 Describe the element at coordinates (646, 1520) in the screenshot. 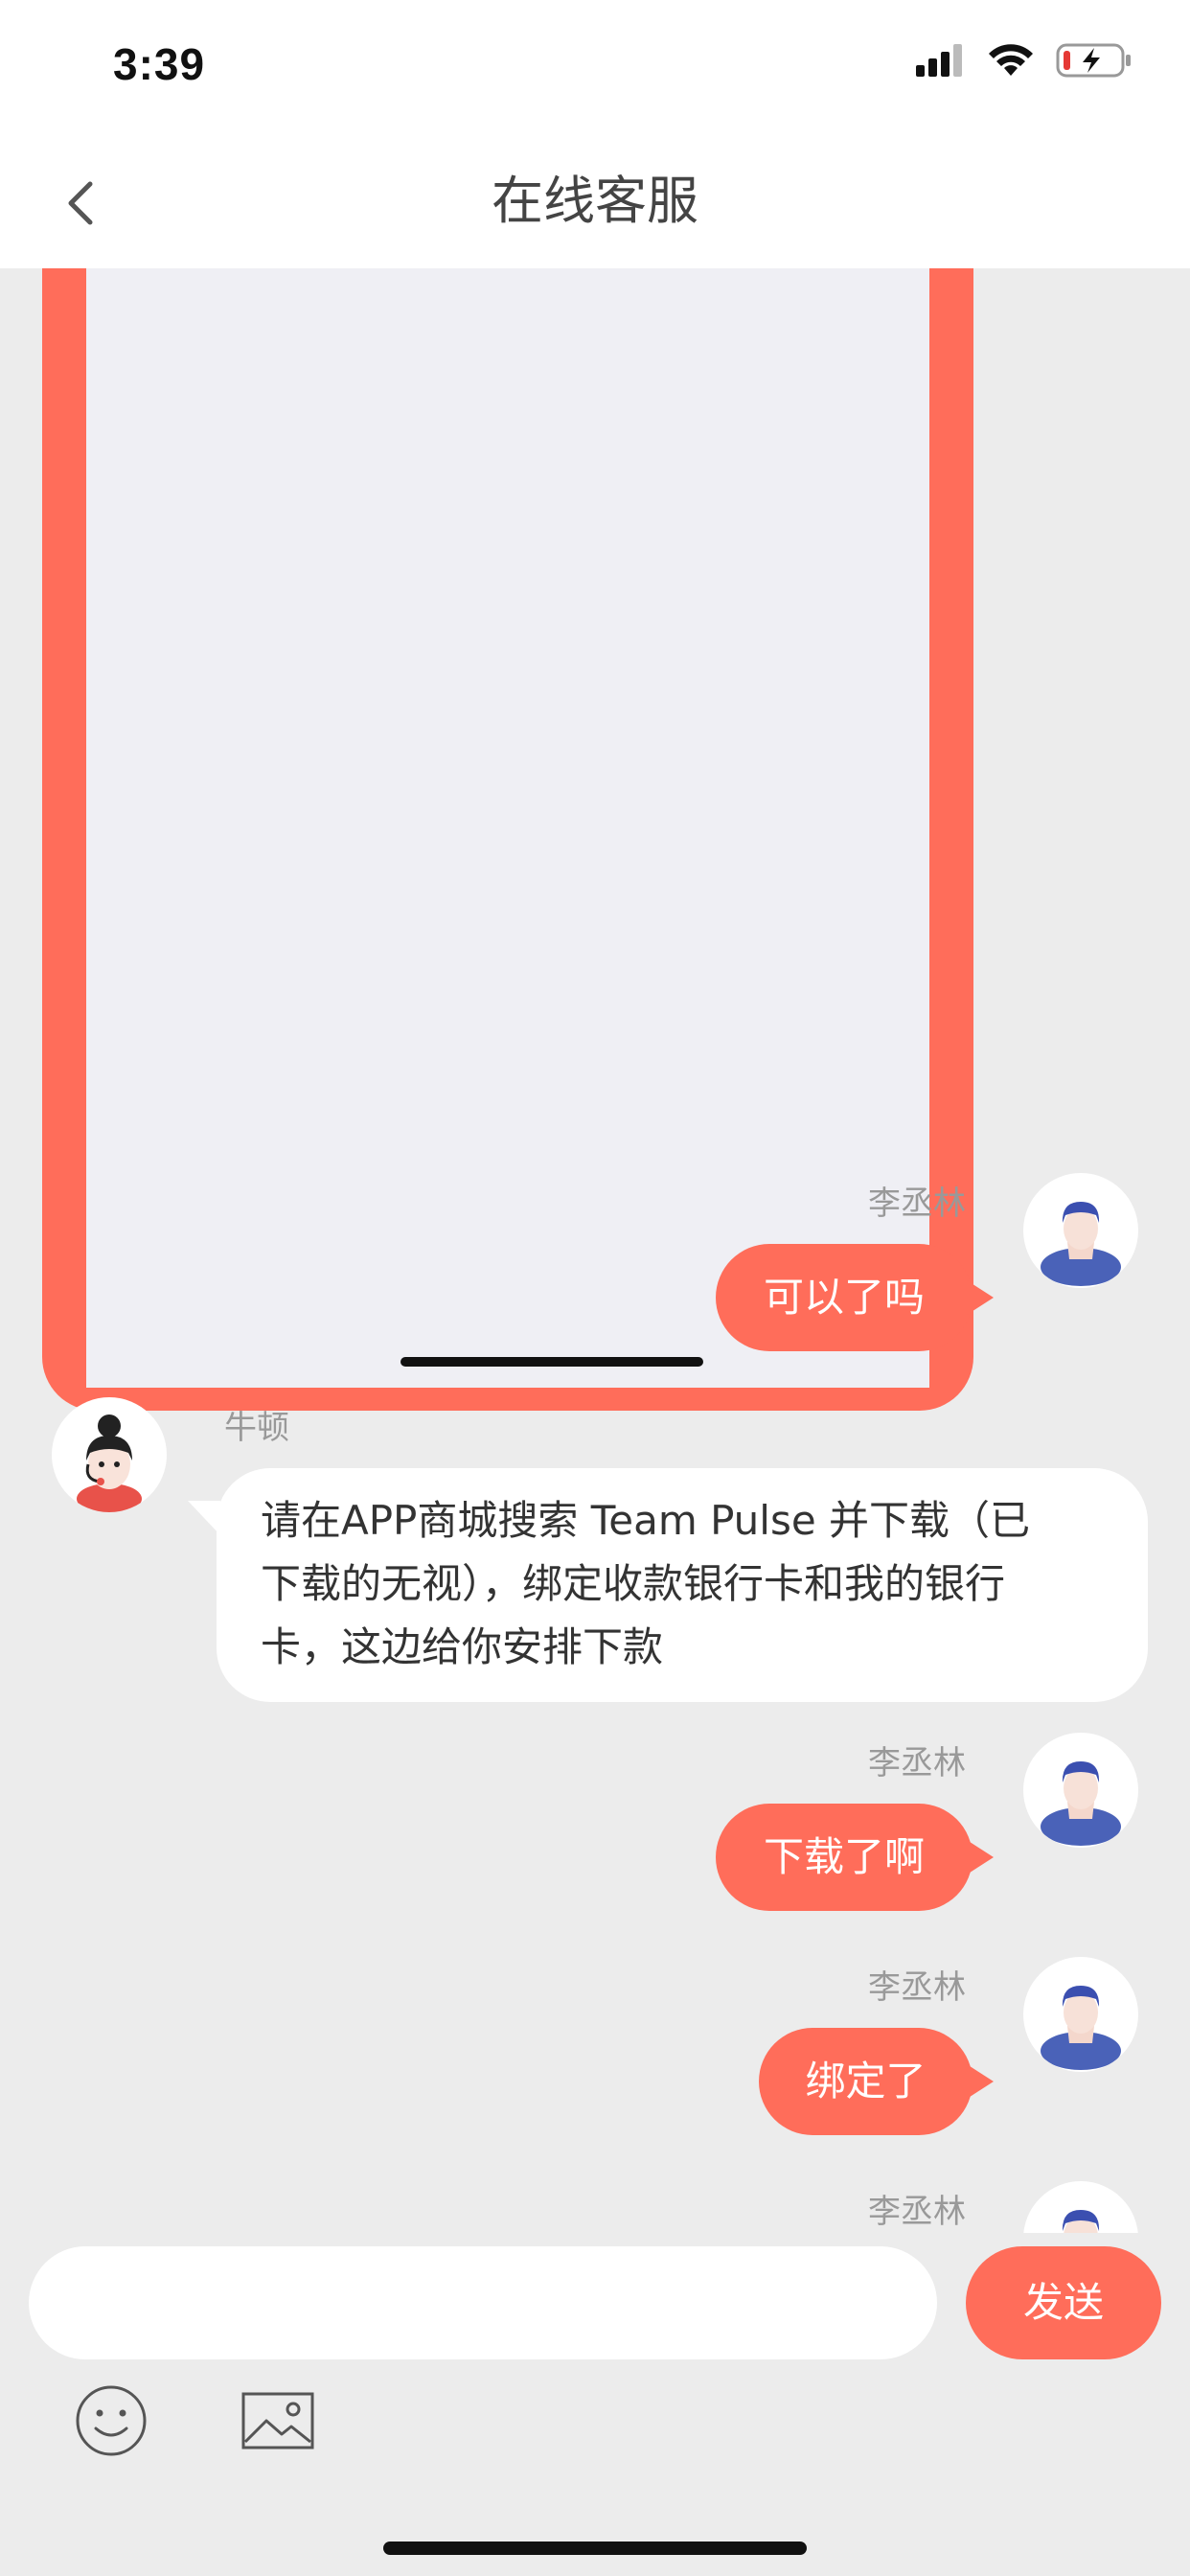

I see `message-line: 请在APP商城搜索 Team Pulse 并下载（已` at that location.